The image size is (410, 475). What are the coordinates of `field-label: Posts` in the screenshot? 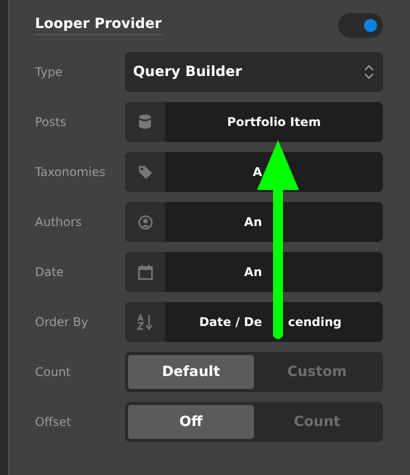 It's located at (51, 122).